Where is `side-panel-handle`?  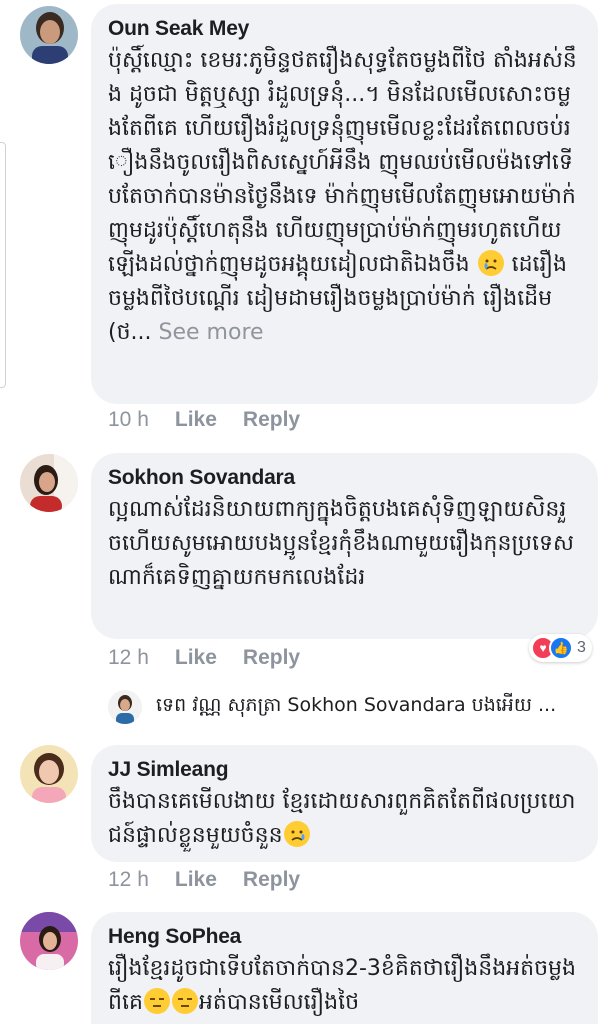 side-panel-handle is located at coordinates (3, 265).